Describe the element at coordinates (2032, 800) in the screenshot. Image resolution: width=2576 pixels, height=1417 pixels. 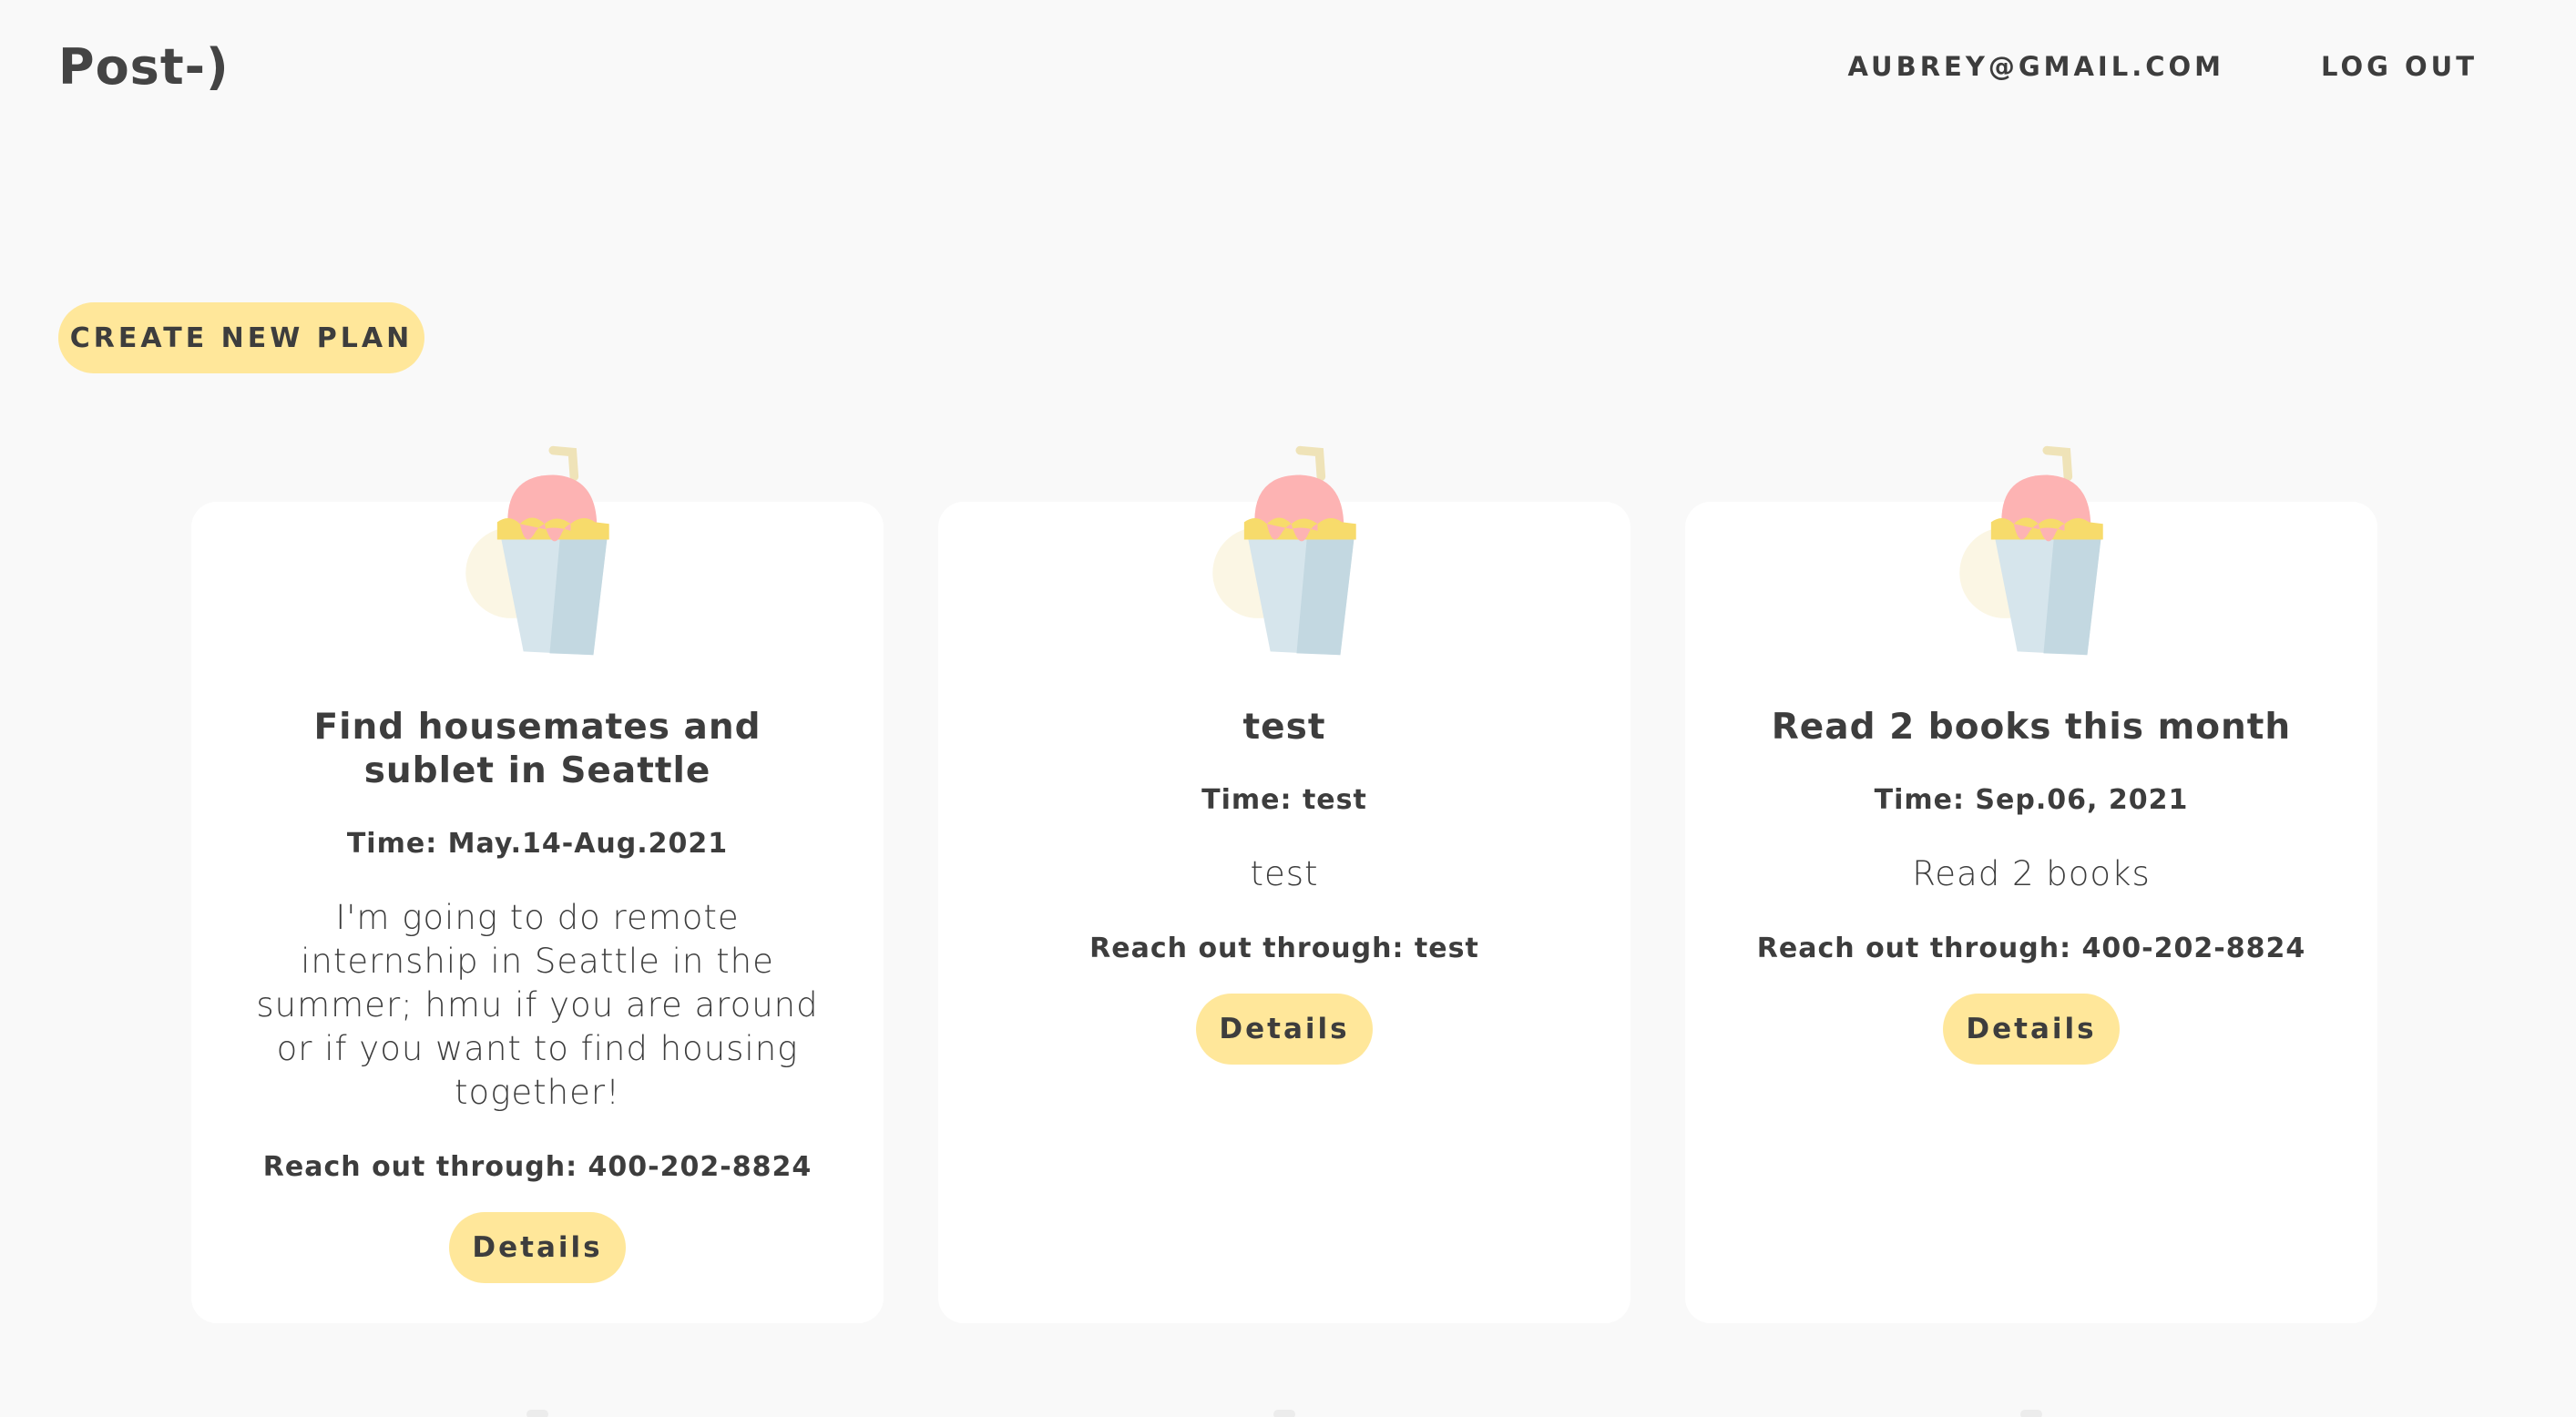
I see `plan-time: Time: Sep.06, 2021` at that location.